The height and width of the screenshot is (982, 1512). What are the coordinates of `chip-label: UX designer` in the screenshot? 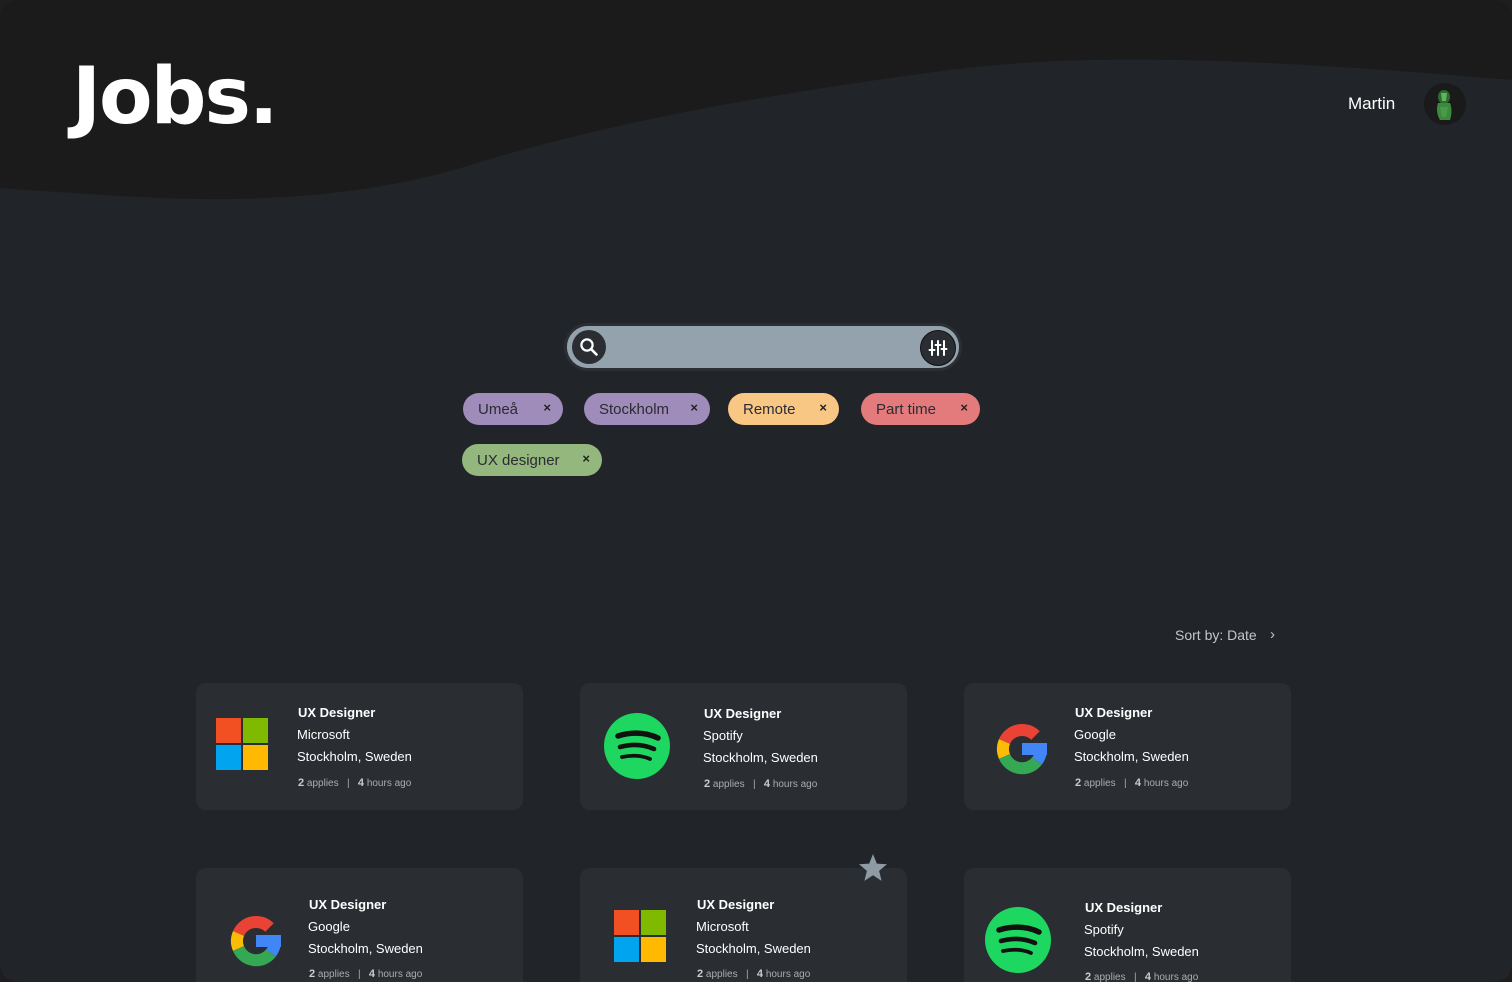 It's located at (518, 460).